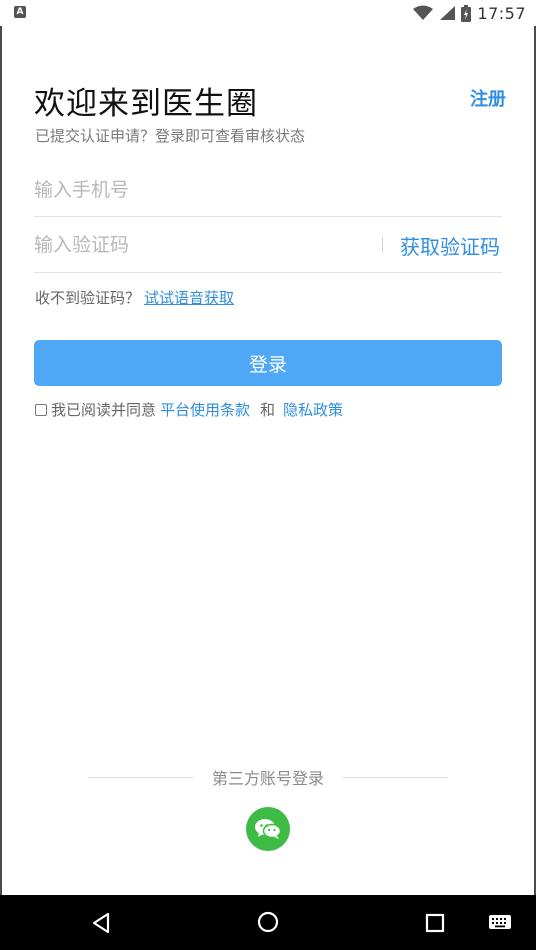  Describe the element at coordinates (501, 13) in the screenshot. I see `clock: 17:57` at that location.